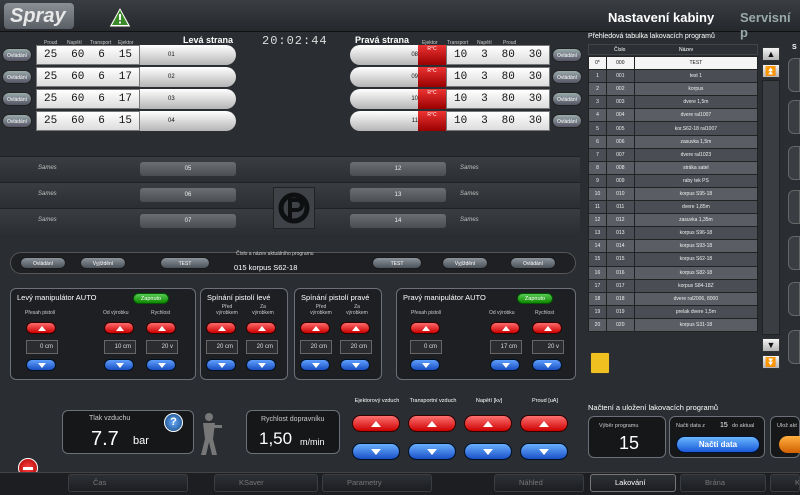 The width and height of the screenshot is (800, 495). Describe the element at coordinates (673, 154) in the screenshot. I see `table-row: 7 007 dvere ral1023` at that location.